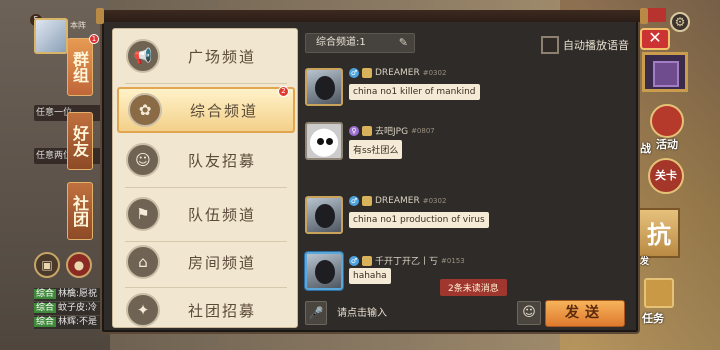 The height and width of the screenshot is (350, 720). I want to click on event-banner, so click(665, 72).